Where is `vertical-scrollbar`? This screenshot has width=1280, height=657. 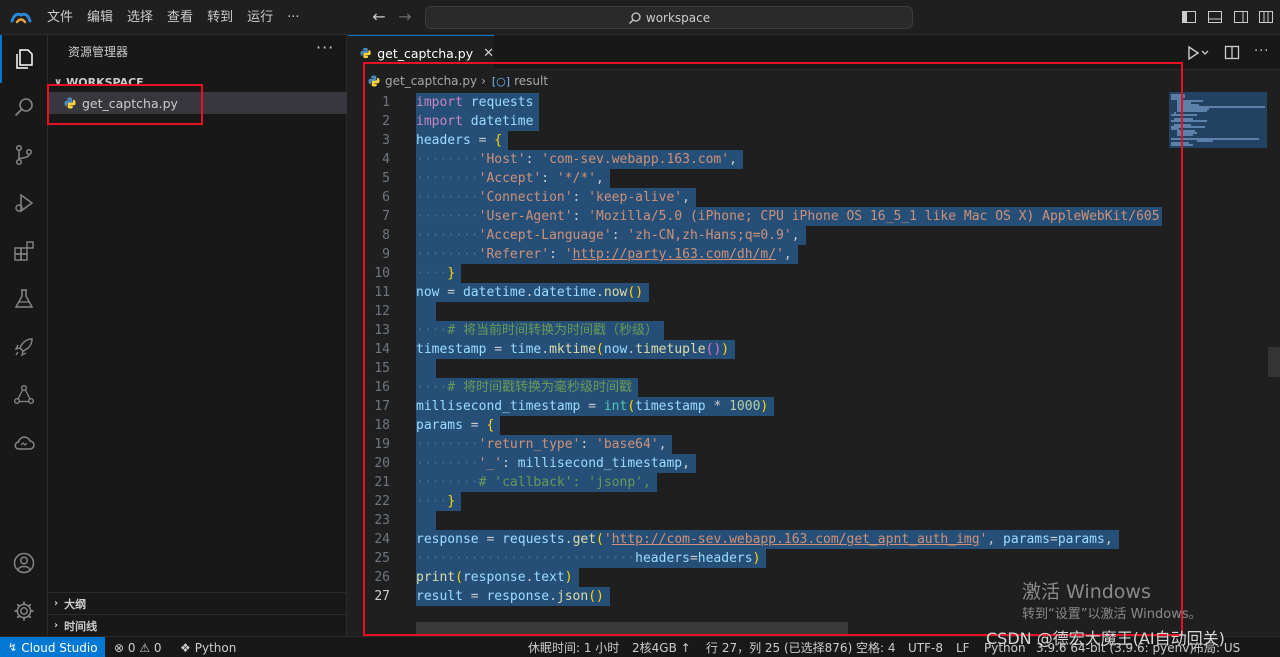 vertical-scrollbar is located at coordinates (1274, 362).